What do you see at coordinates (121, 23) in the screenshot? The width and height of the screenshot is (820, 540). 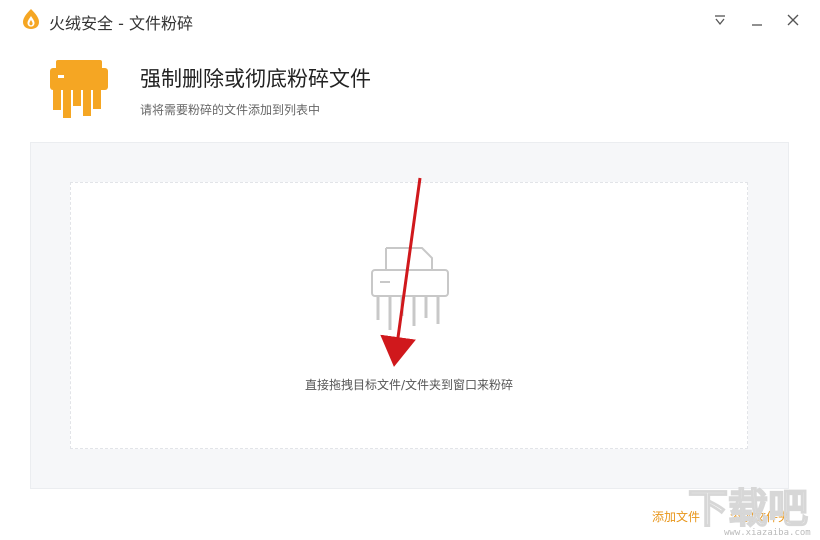 I see `window-title: 火绒安全 - 文件粉碎` at bounding box center [121, 23].